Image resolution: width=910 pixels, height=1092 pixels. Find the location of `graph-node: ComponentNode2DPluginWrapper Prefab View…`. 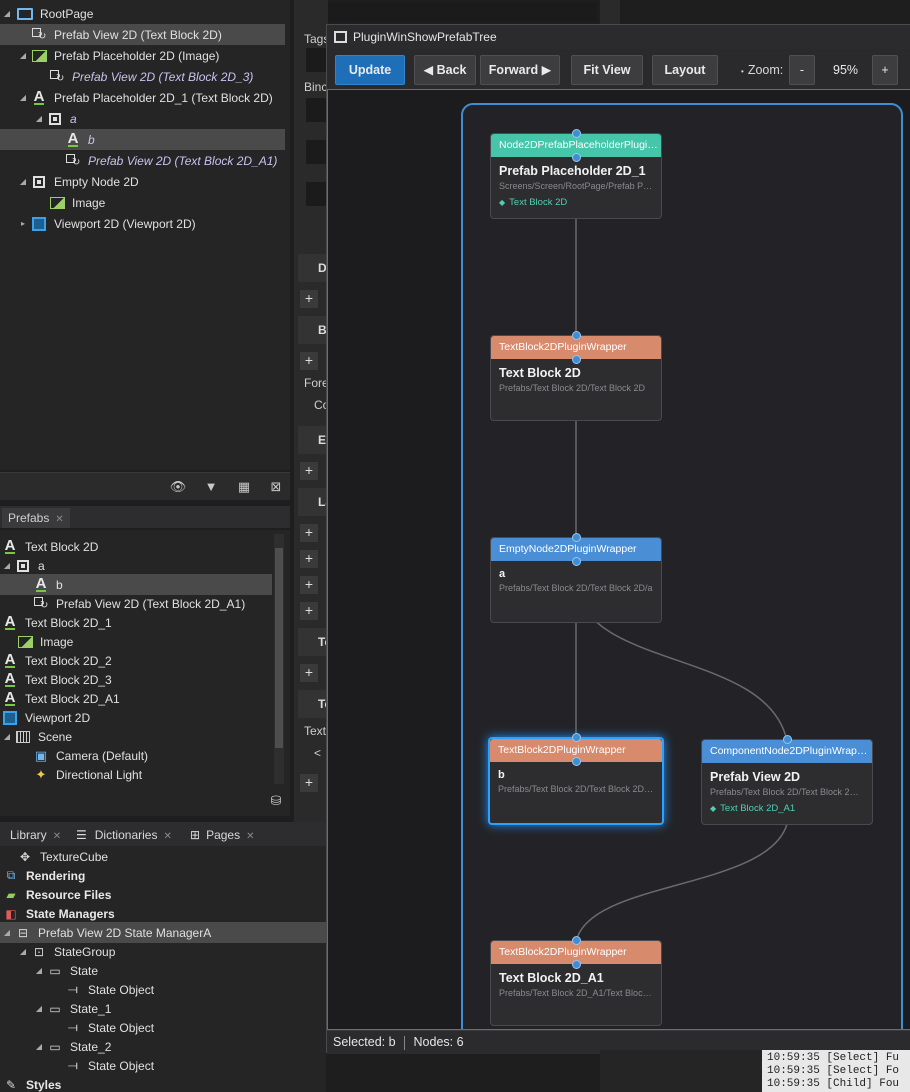

graph-node: ComponentNode2DPluginWrapper Prefab View… is located at coordinates (787, 780).